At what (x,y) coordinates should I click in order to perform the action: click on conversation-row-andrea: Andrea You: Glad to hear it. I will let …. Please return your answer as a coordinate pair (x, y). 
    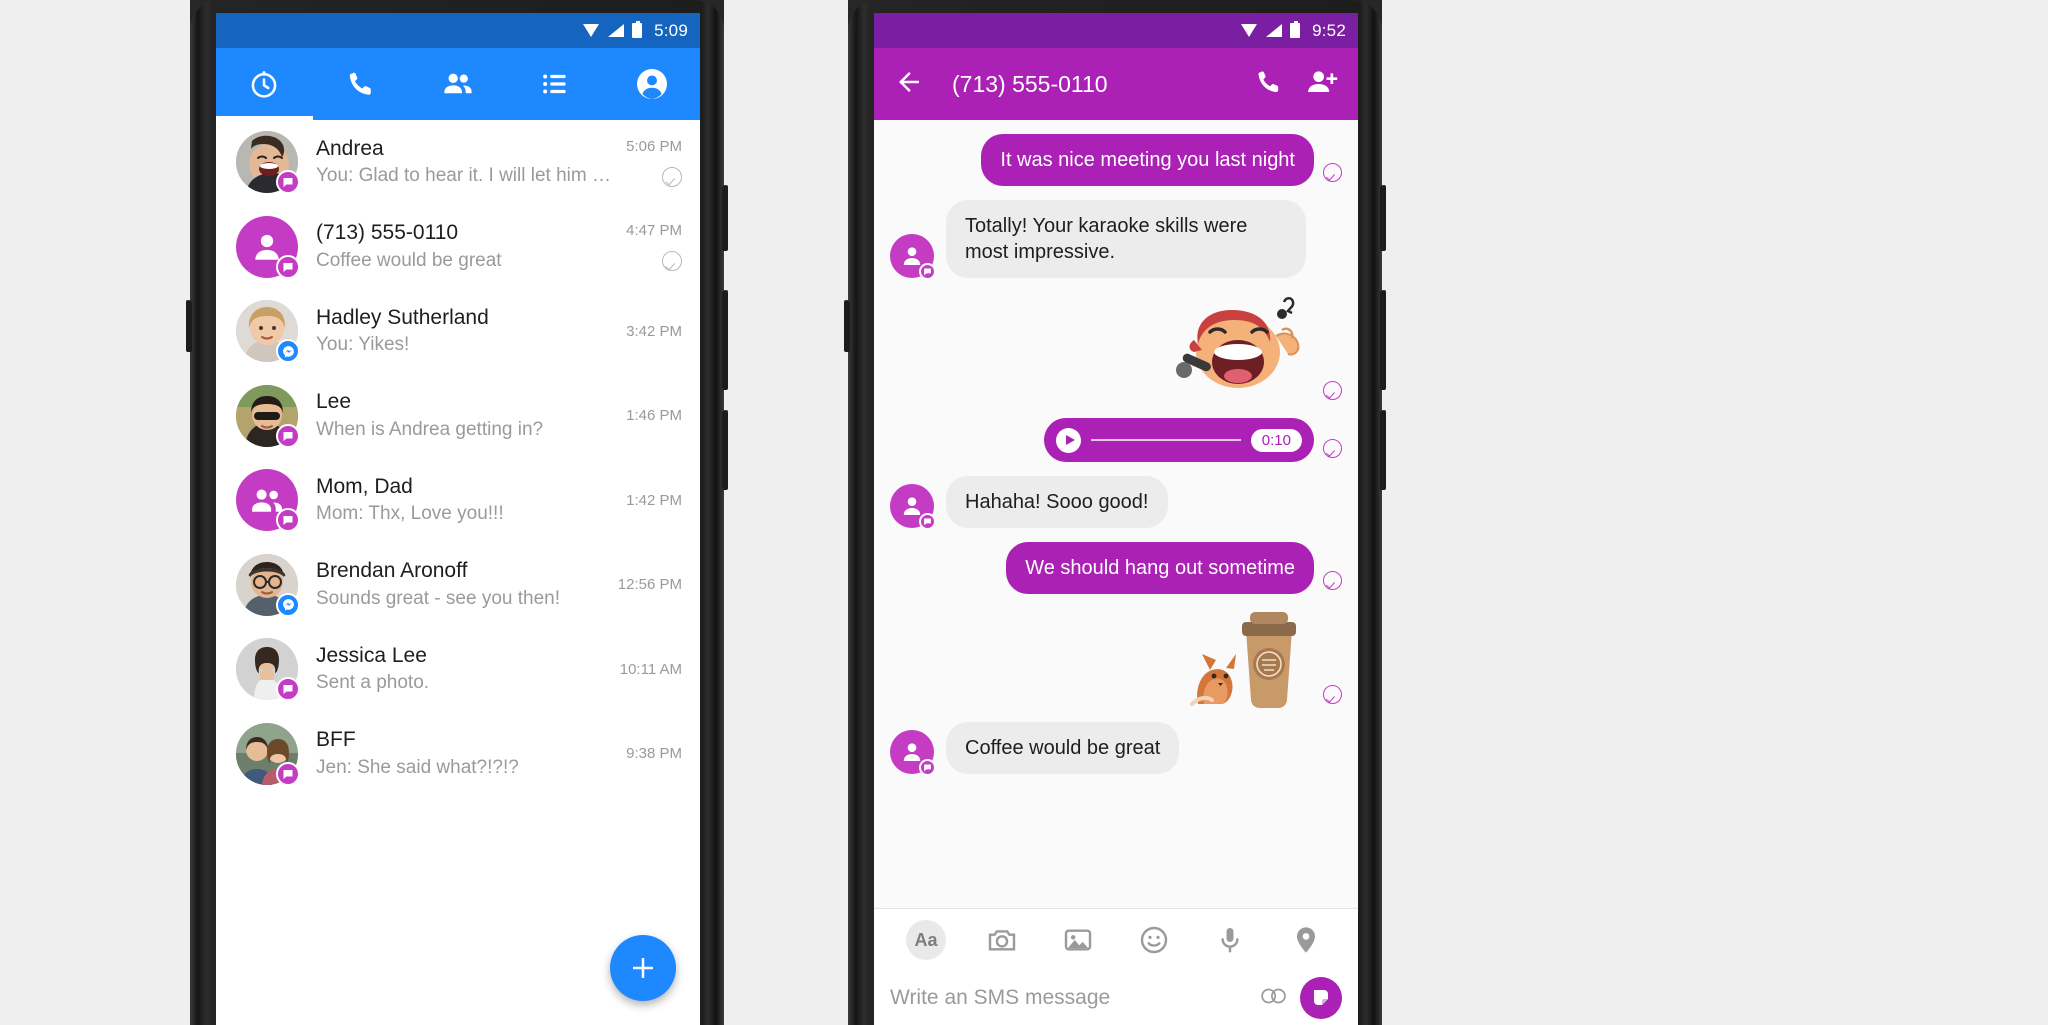
    Looking at the image, I should click on (458, 162).